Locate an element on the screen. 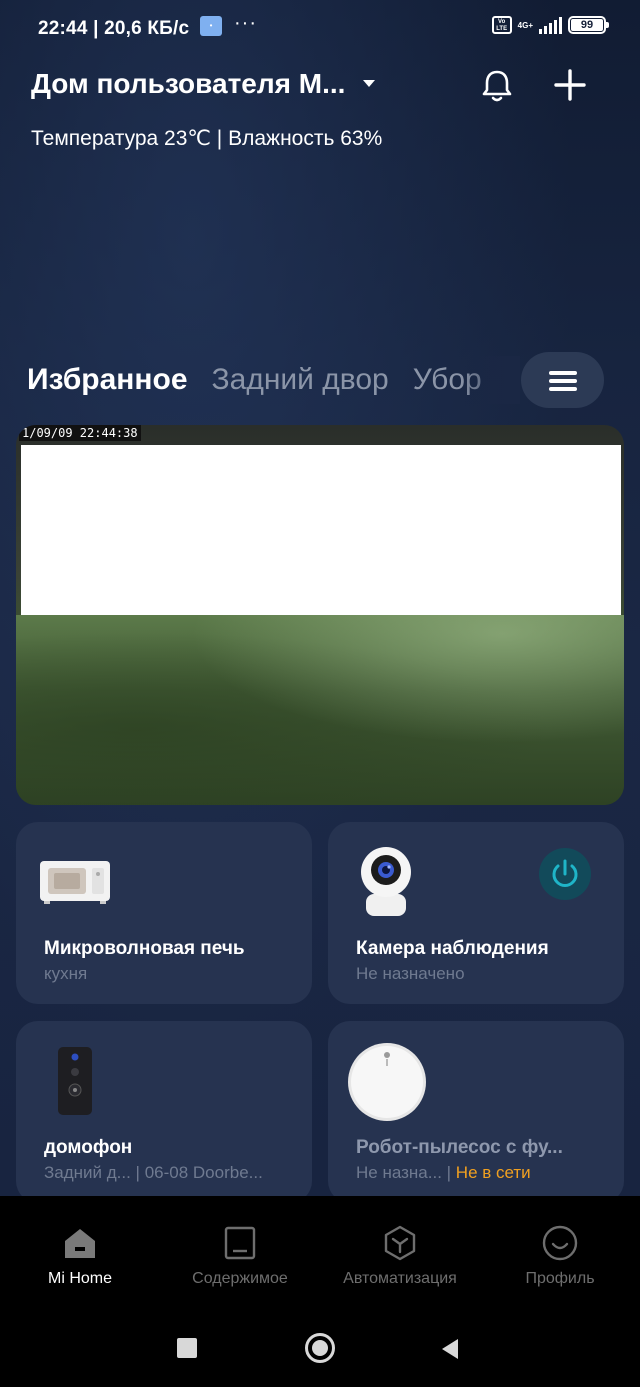 This screenshot has width=640, height=1387. bell-icon is located at coordinates (497, 86).